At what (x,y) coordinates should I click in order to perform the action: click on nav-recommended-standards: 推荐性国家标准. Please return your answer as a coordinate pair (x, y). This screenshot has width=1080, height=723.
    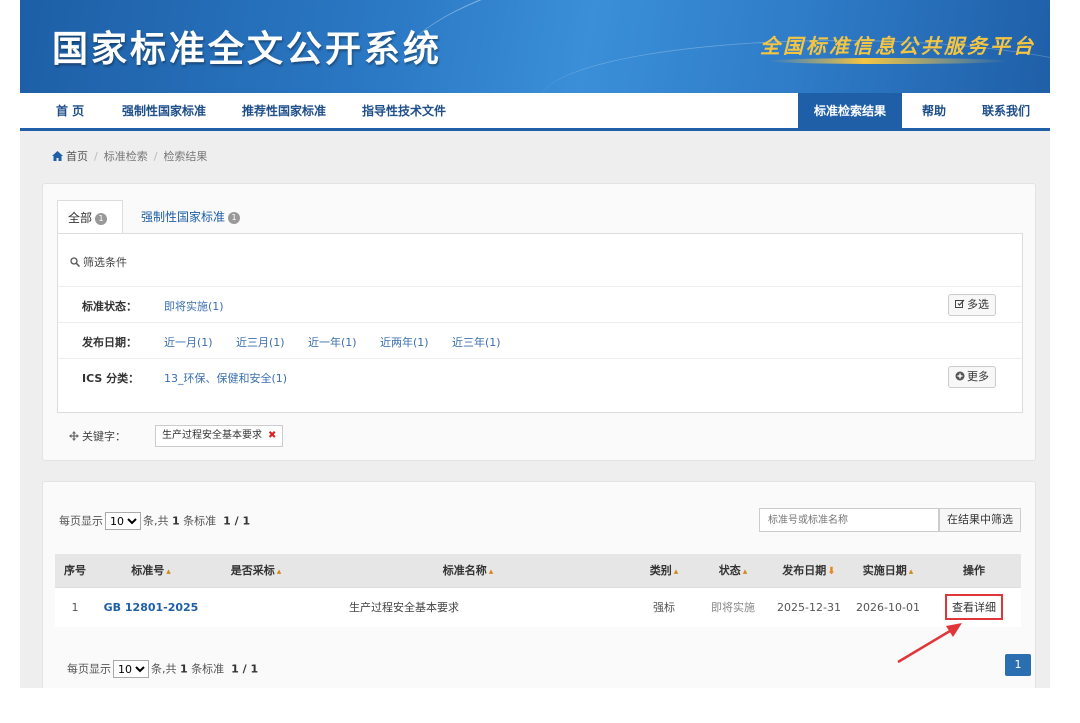
    Looking at the image, I should click on (284, 110).